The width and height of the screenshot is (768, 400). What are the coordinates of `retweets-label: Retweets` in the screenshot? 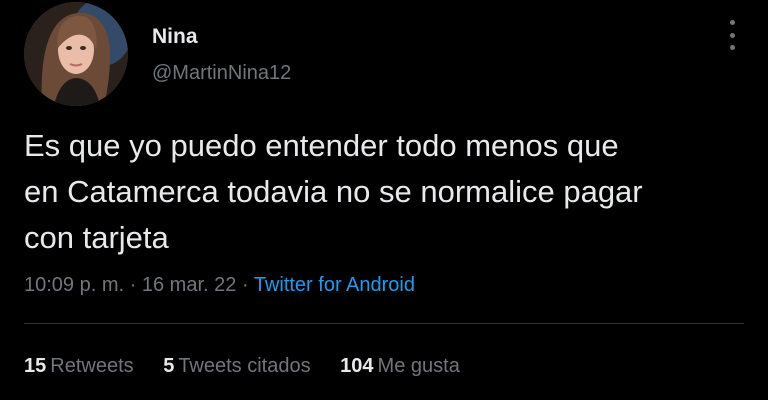 It's located at (92, 366).